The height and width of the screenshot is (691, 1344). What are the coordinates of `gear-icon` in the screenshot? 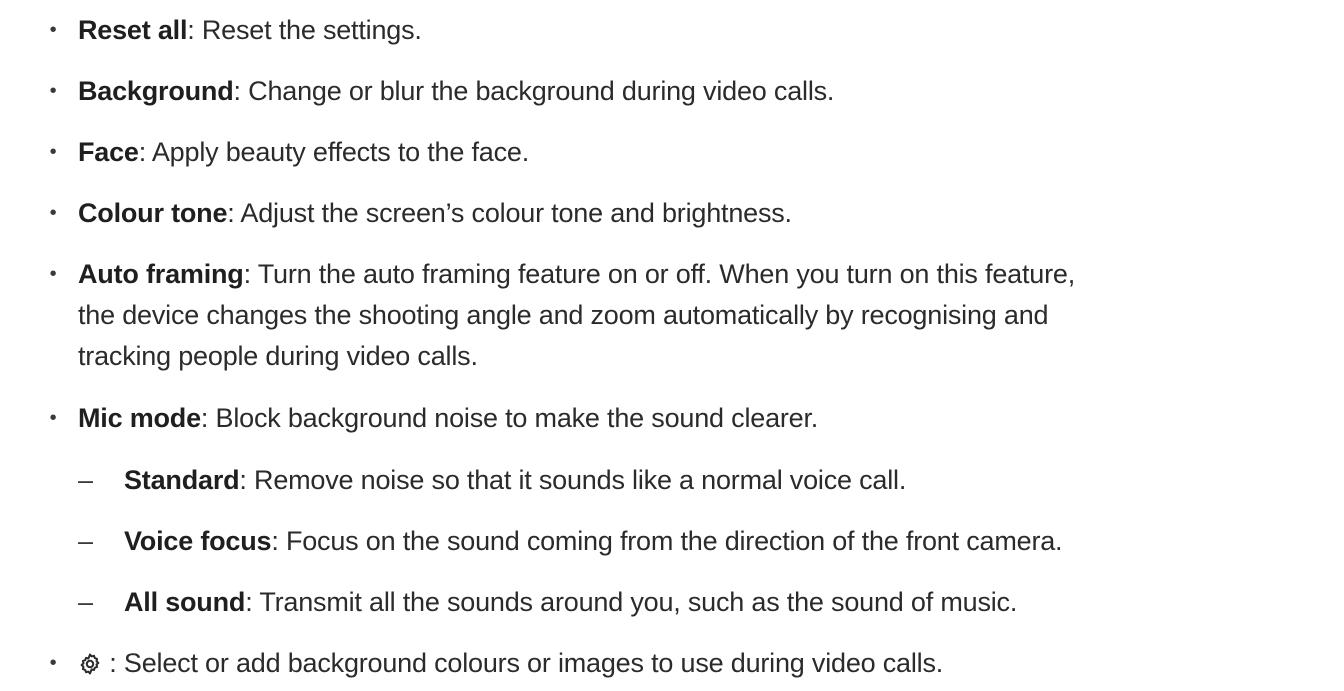 It's located at (90, 664).